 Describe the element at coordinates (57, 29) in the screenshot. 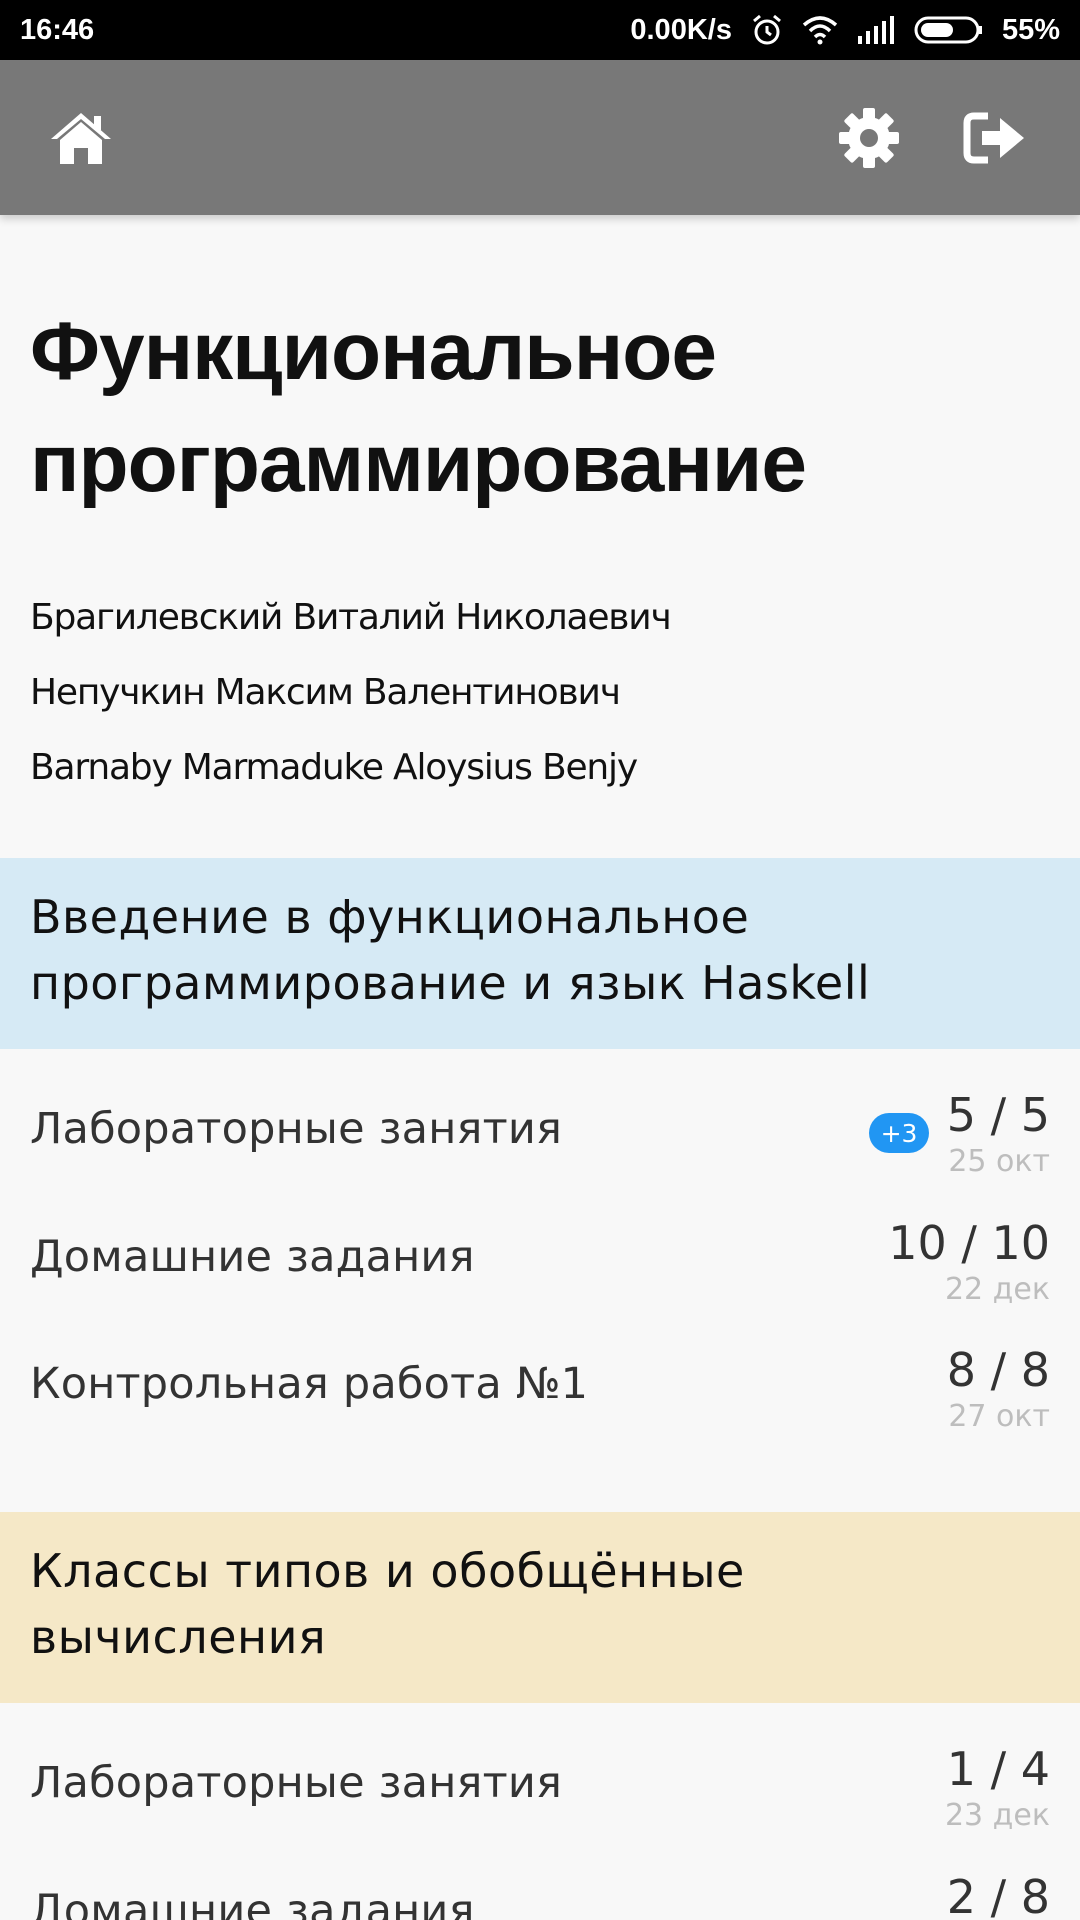

I see `status-time: 16:46` at that location.